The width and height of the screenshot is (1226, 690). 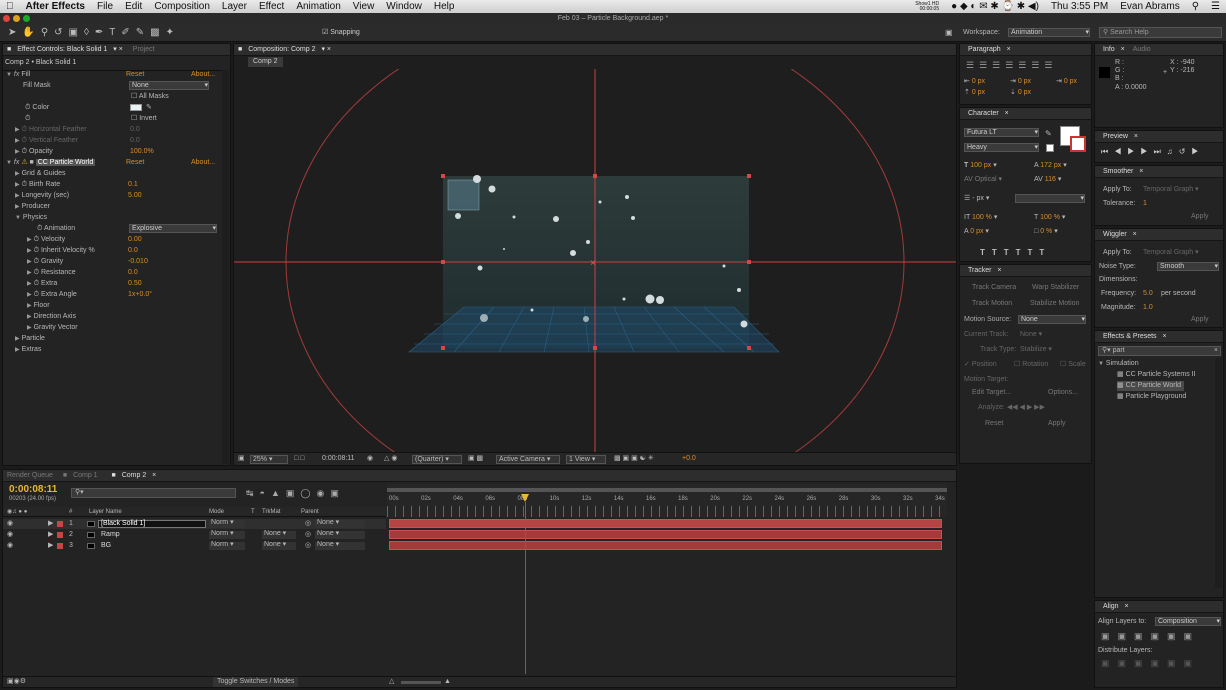 I want to click on current-track-dropdown: None ▾, so click(x=1031, y=335).